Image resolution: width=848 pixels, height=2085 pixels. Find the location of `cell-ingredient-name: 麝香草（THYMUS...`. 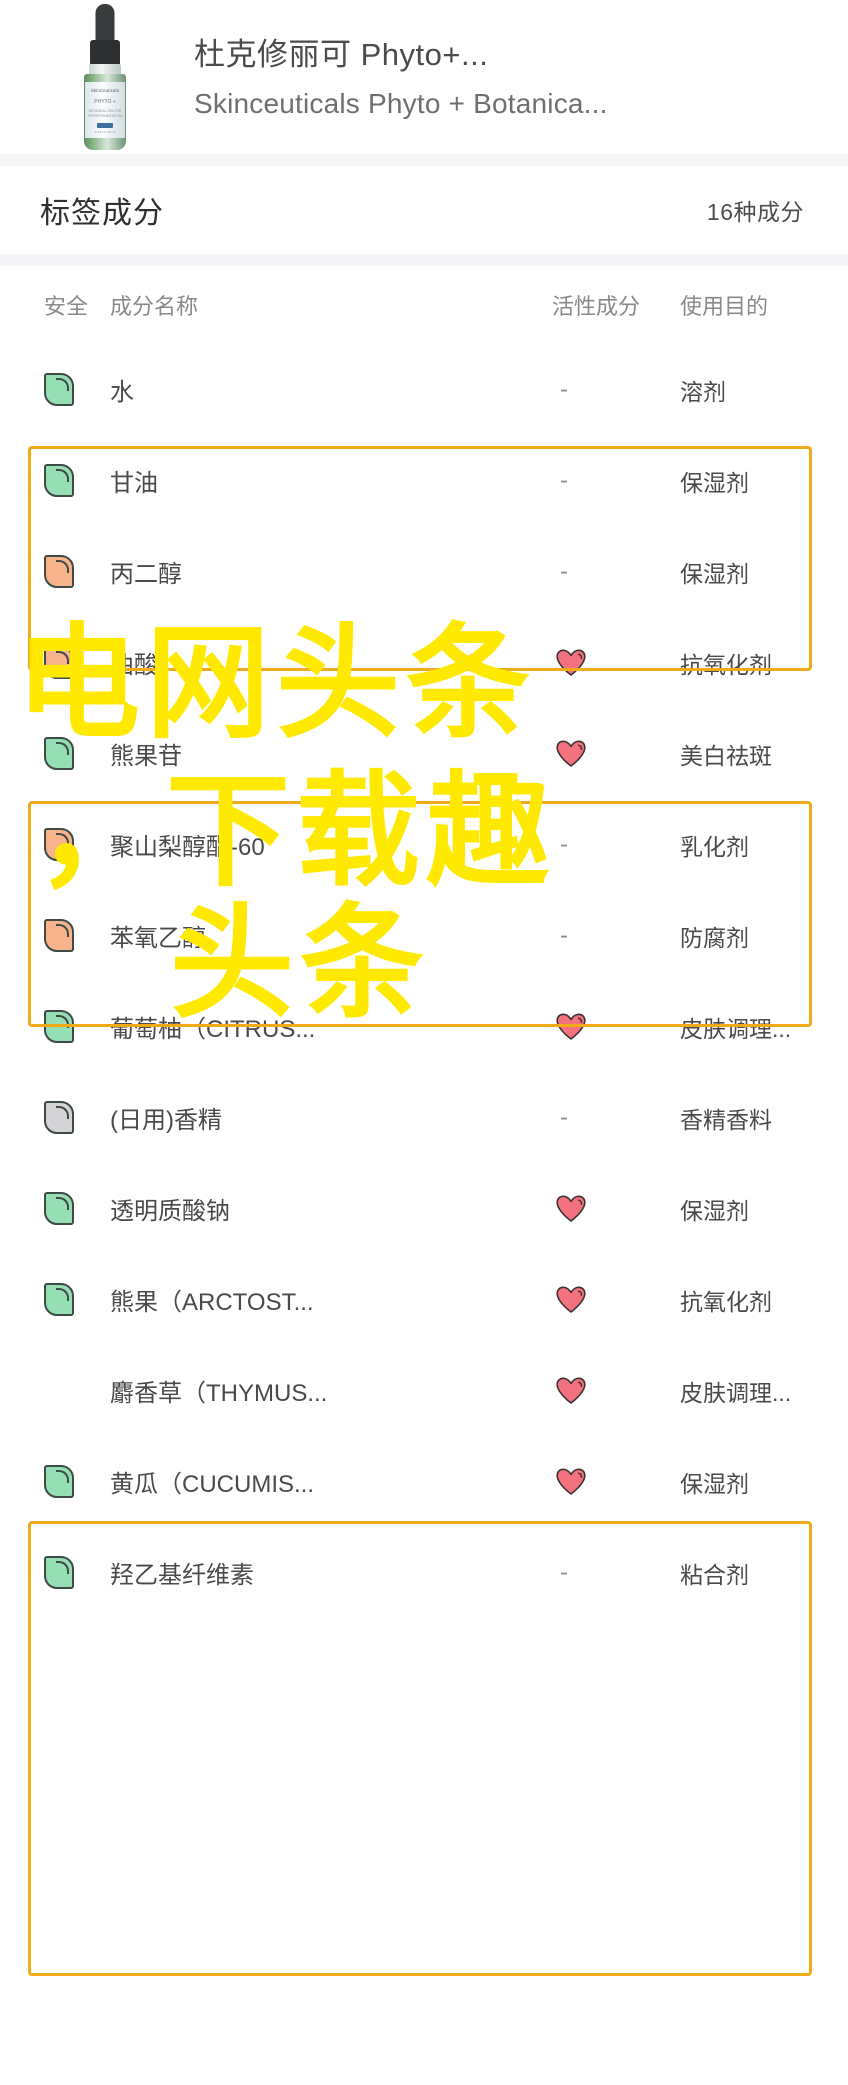

cell-ingredient-name: 麝香草（THYMUS... is located at coordinates (219, 1393).